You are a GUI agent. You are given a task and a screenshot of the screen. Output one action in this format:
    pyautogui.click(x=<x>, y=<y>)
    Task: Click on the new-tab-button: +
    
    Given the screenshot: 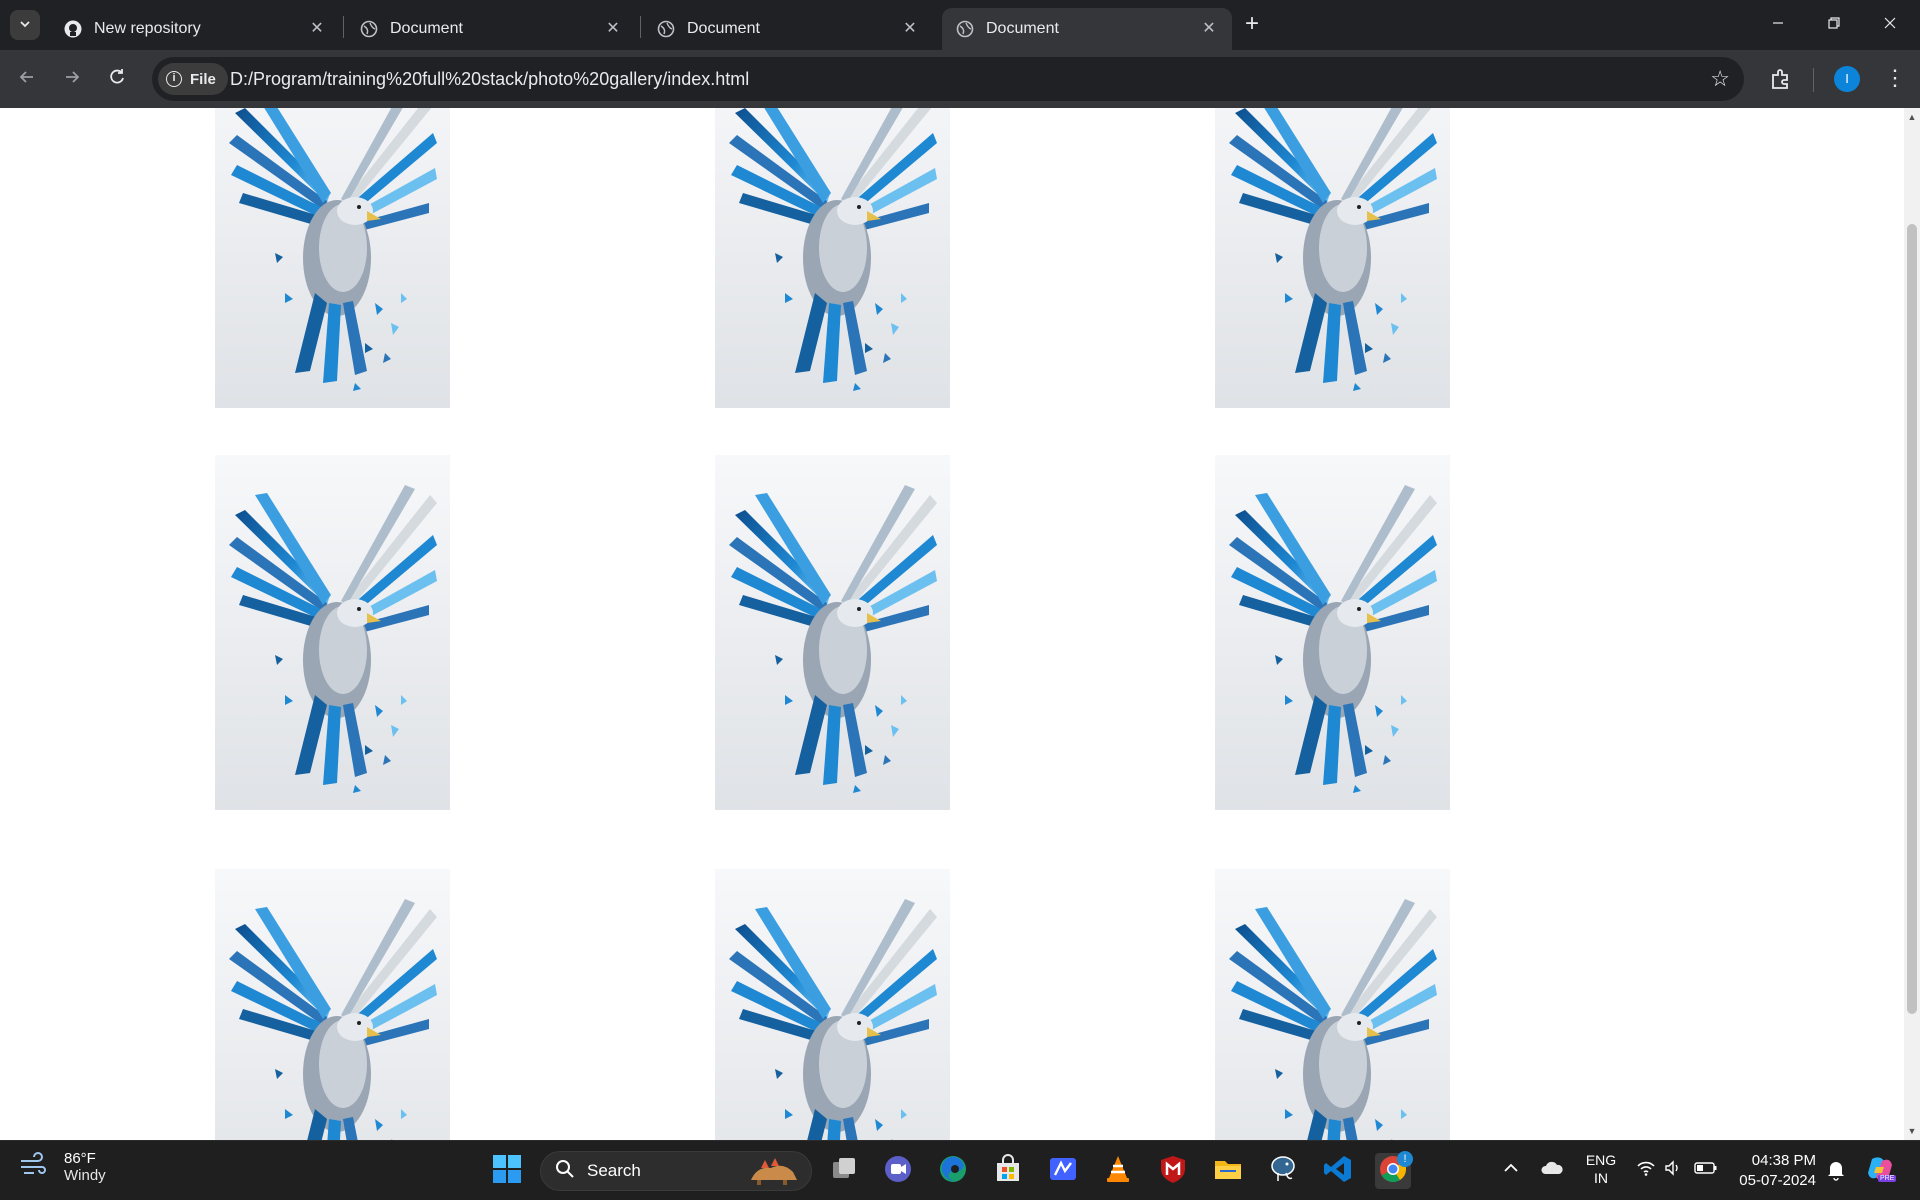 What is the action you would take?
    pyautogui.click(x=1252, y=23)
    